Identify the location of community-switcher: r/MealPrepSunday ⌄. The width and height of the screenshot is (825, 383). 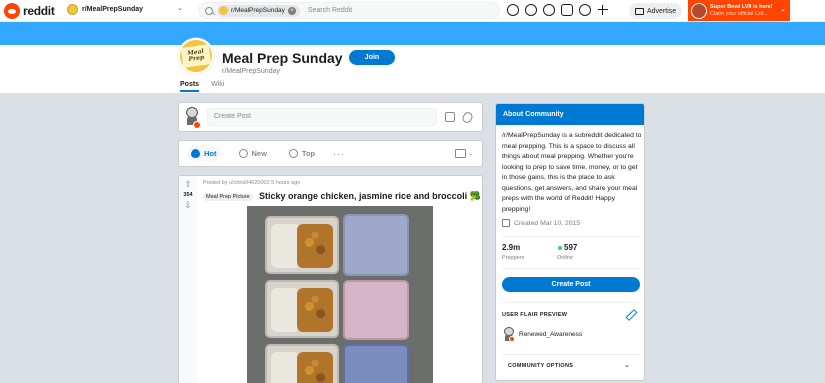
(127, 9).